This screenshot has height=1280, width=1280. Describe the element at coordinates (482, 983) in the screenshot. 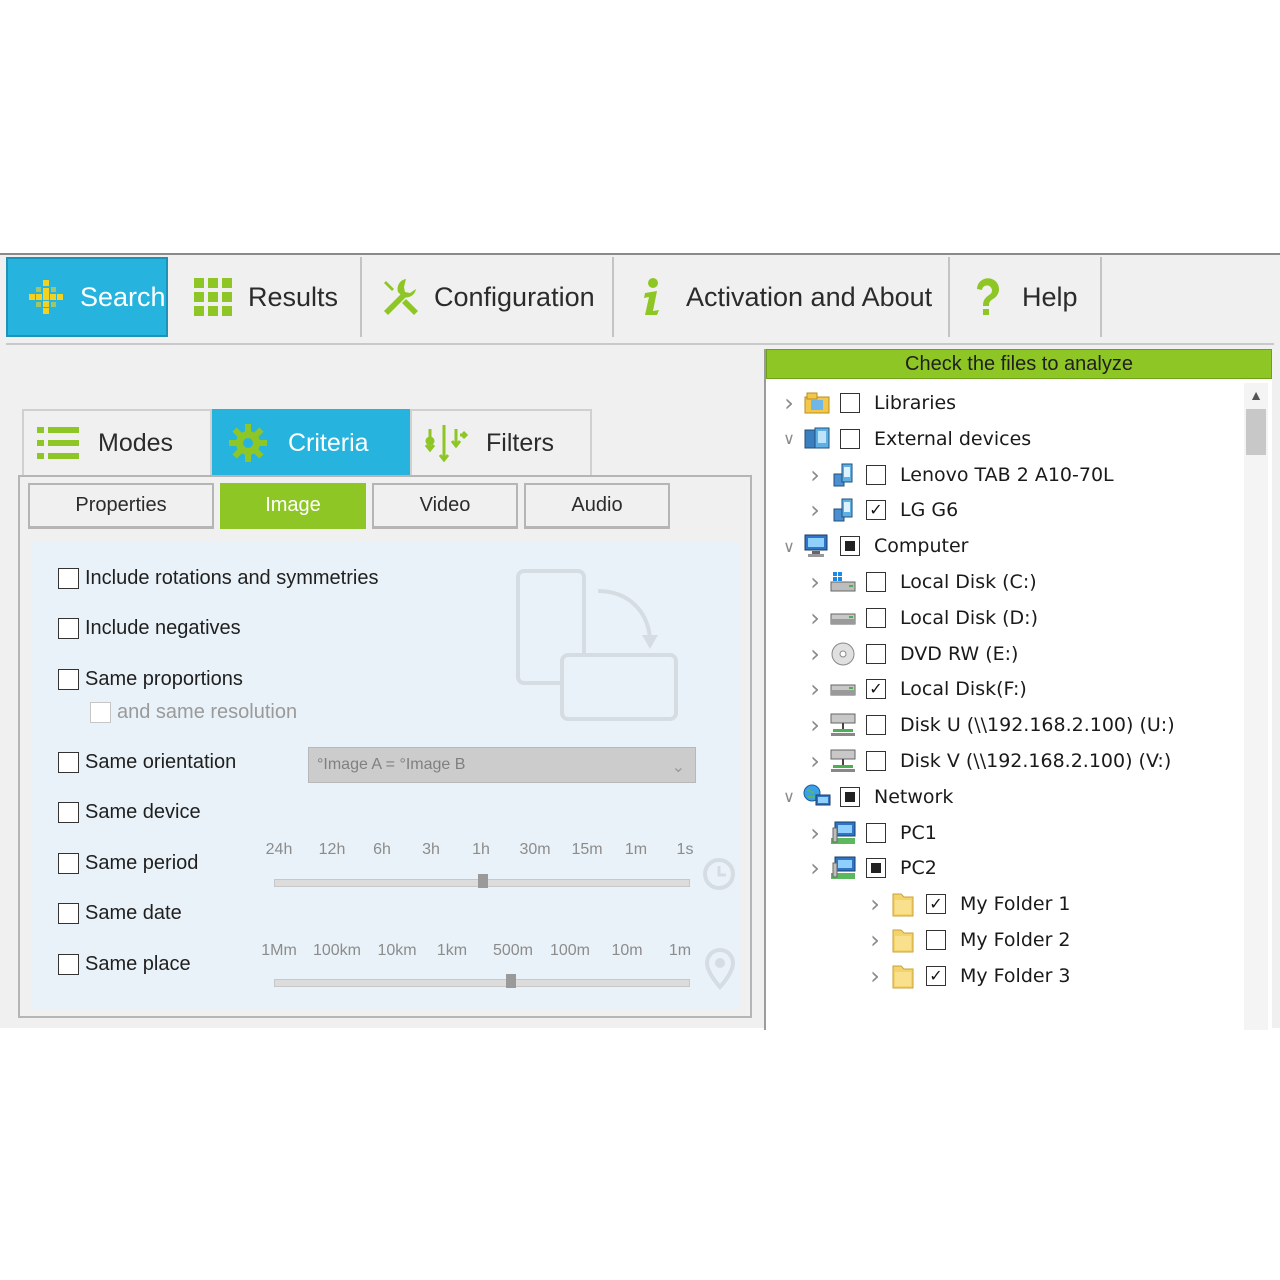

I see `place-slider-track` at that location.